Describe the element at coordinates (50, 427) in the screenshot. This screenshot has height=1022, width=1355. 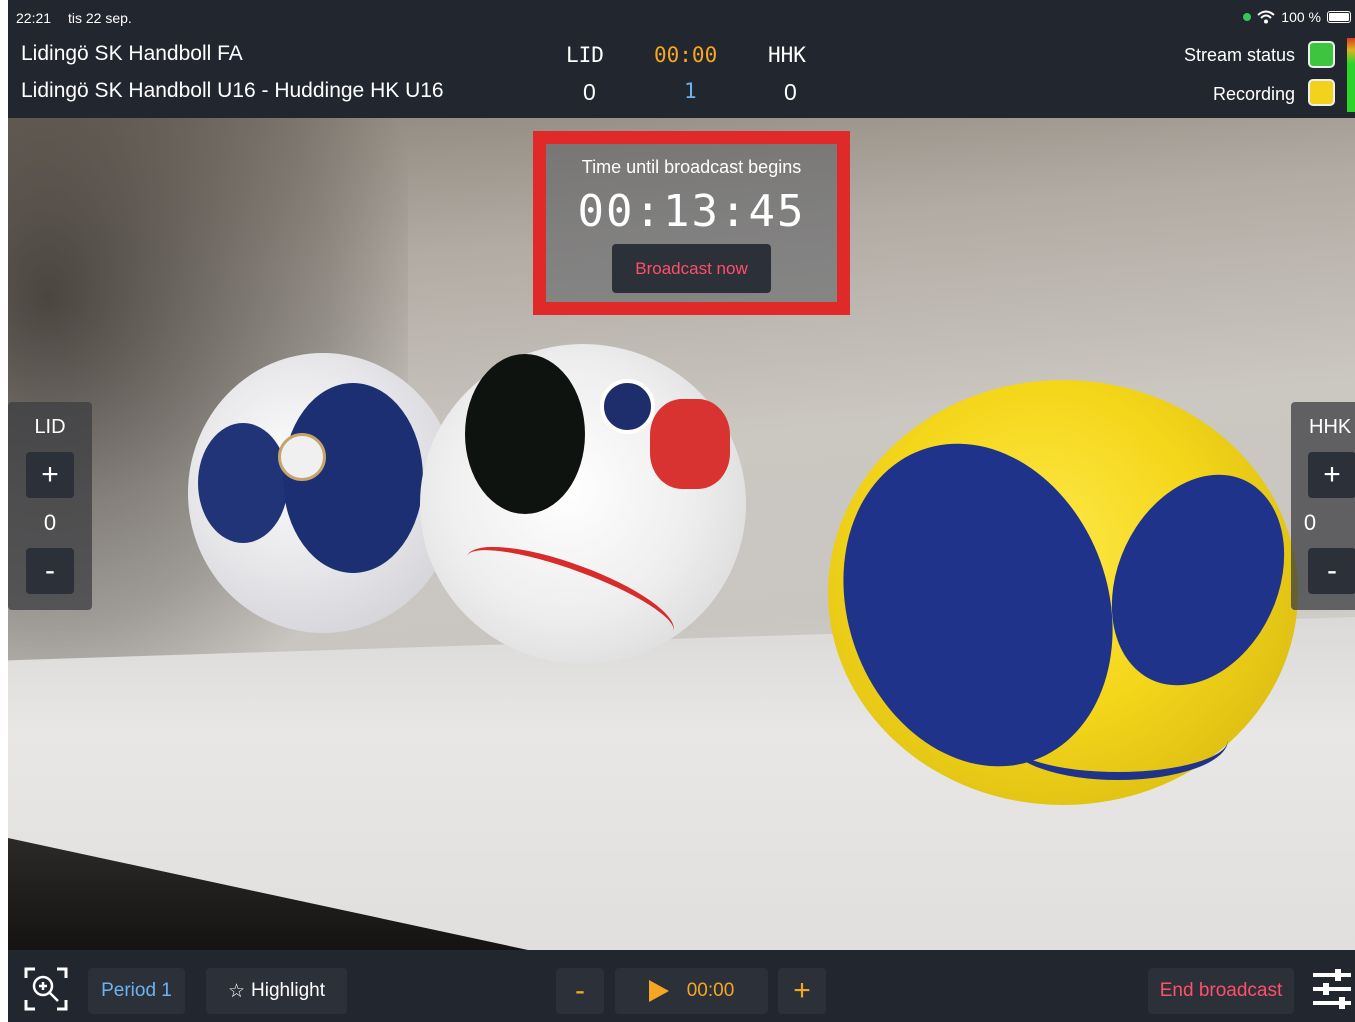
I see `home-panel-team: LID` at that location.